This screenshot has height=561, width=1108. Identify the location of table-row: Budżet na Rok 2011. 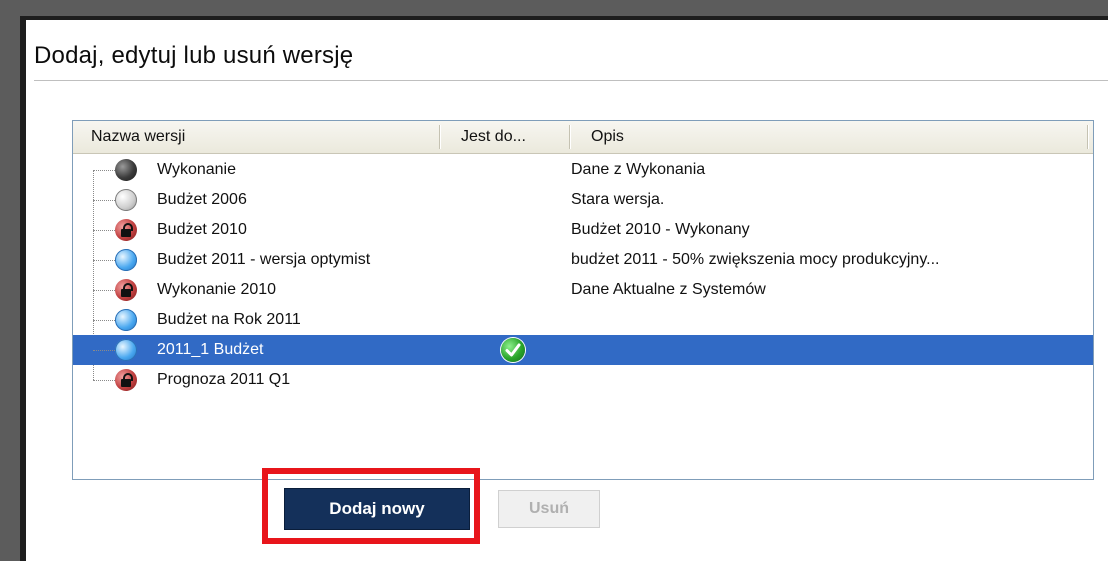
(583, 320).